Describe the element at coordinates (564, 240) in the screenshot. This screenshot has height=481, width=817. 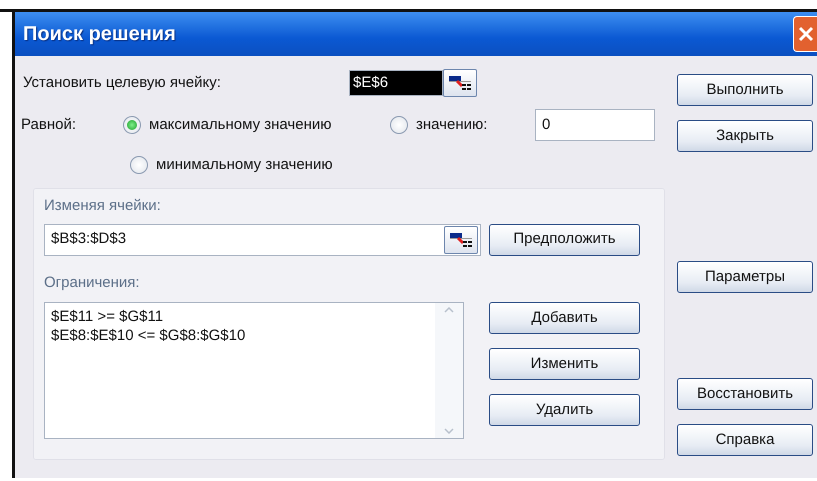
I see `guess-button: Предположить` at that location.